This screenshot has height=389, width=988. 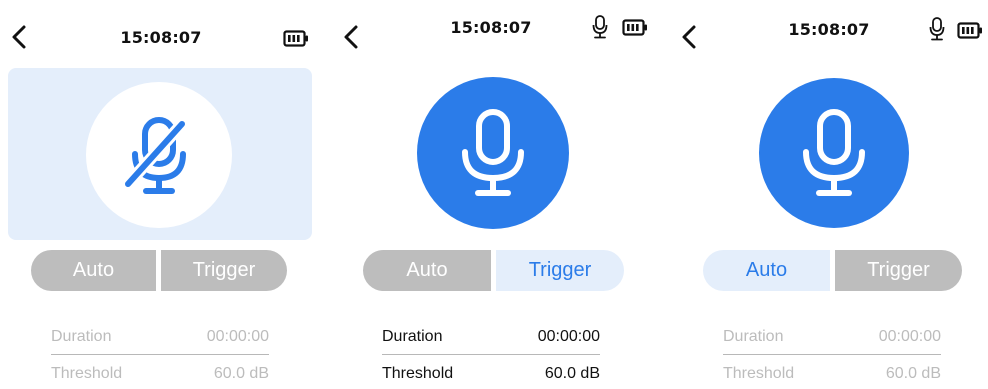 I want to click on mic-toggle-button, so click(x=159, y=155).